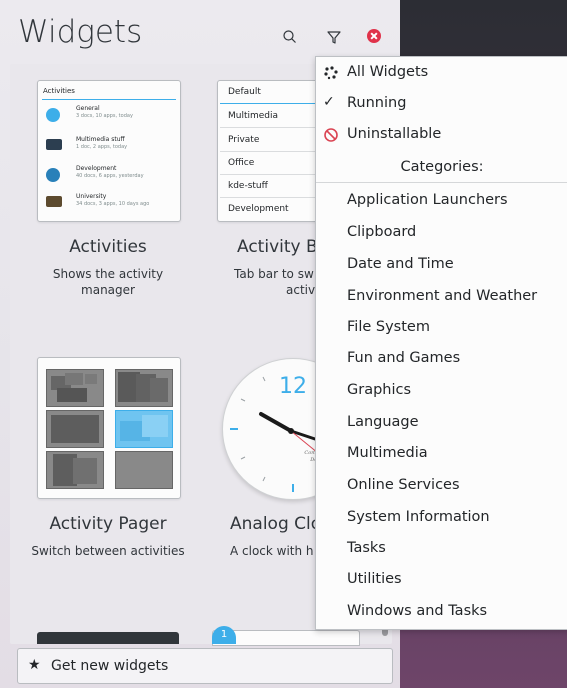  I want to click on menu-item-category: Multimedia, so click(387, 453).